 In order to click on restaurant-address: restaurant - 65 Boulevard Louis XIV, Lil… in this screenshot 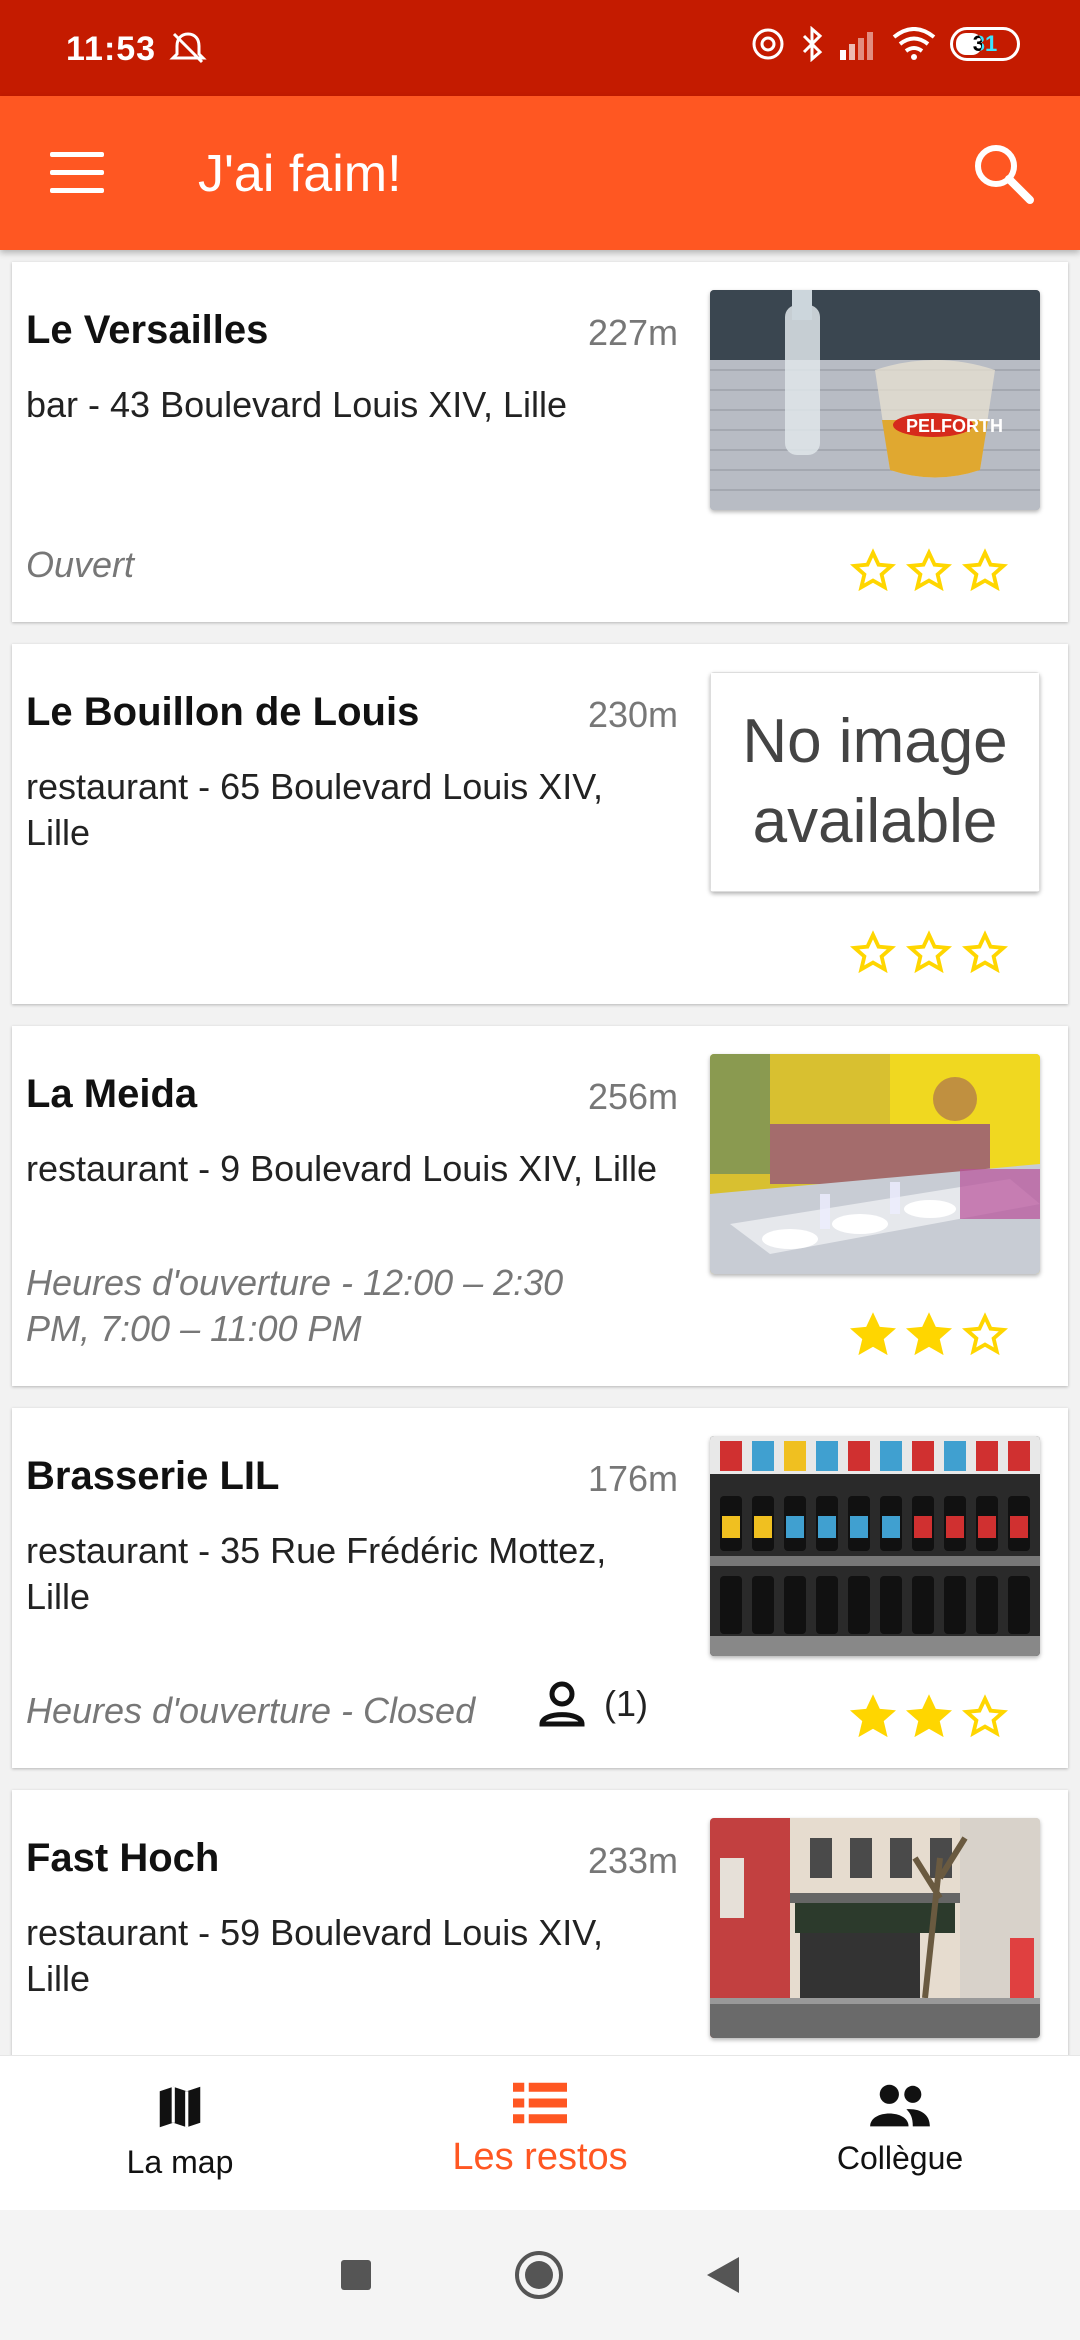, I will do `click(315, 809)`.